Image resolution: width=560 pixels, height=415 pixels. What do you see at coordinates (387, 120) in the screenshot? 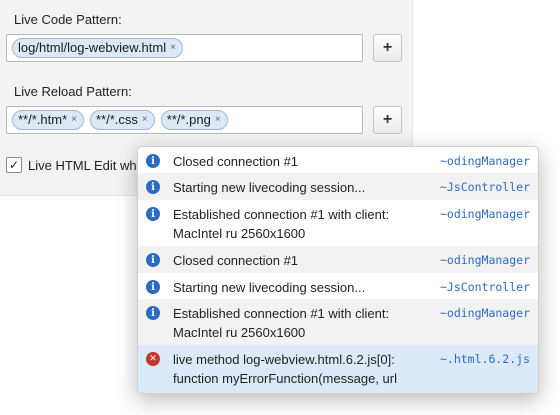
I see `add-live-reload-pattern-button: +` at bounding box center [387, 120].